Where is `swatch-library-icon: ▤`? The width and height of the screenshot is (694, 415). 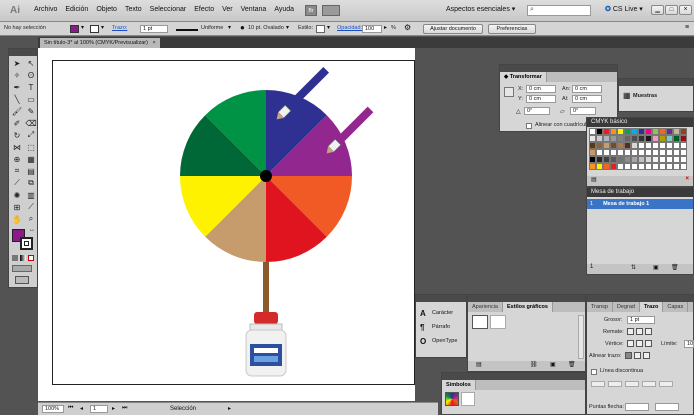 swatch-library-icon: ▤ is located at coordinates (594, 180).